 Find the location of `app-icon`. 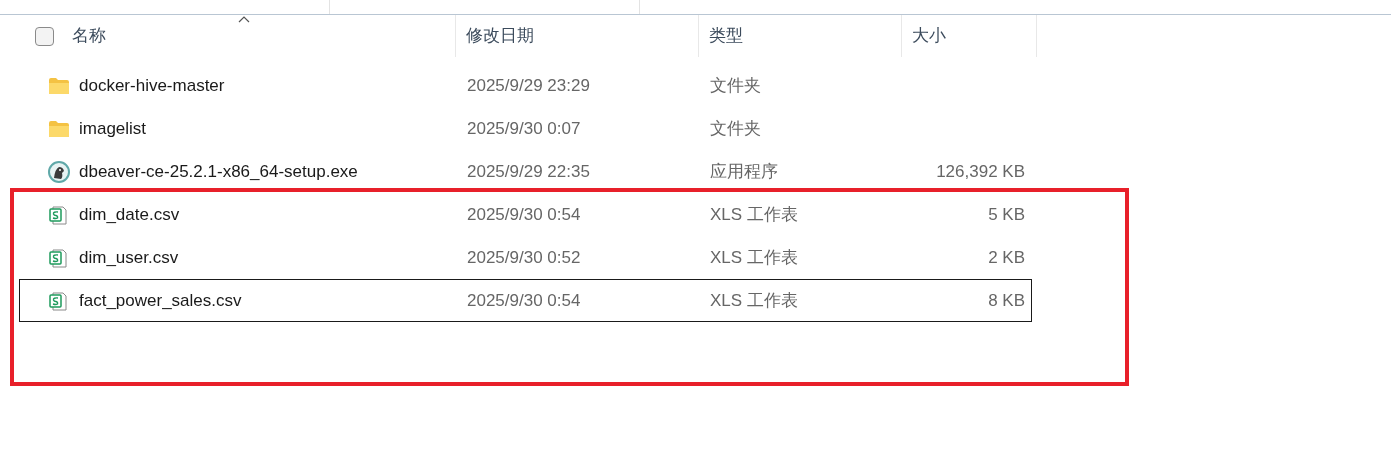

app-icon is located at coordinates (59, 171).